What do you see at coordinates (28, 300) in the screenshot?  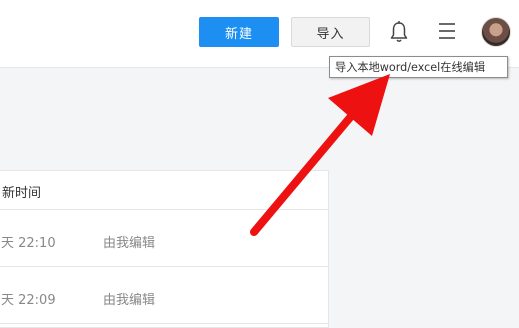 I see `row-updated-time: 天 22:09` at bounding box center [28, 300].